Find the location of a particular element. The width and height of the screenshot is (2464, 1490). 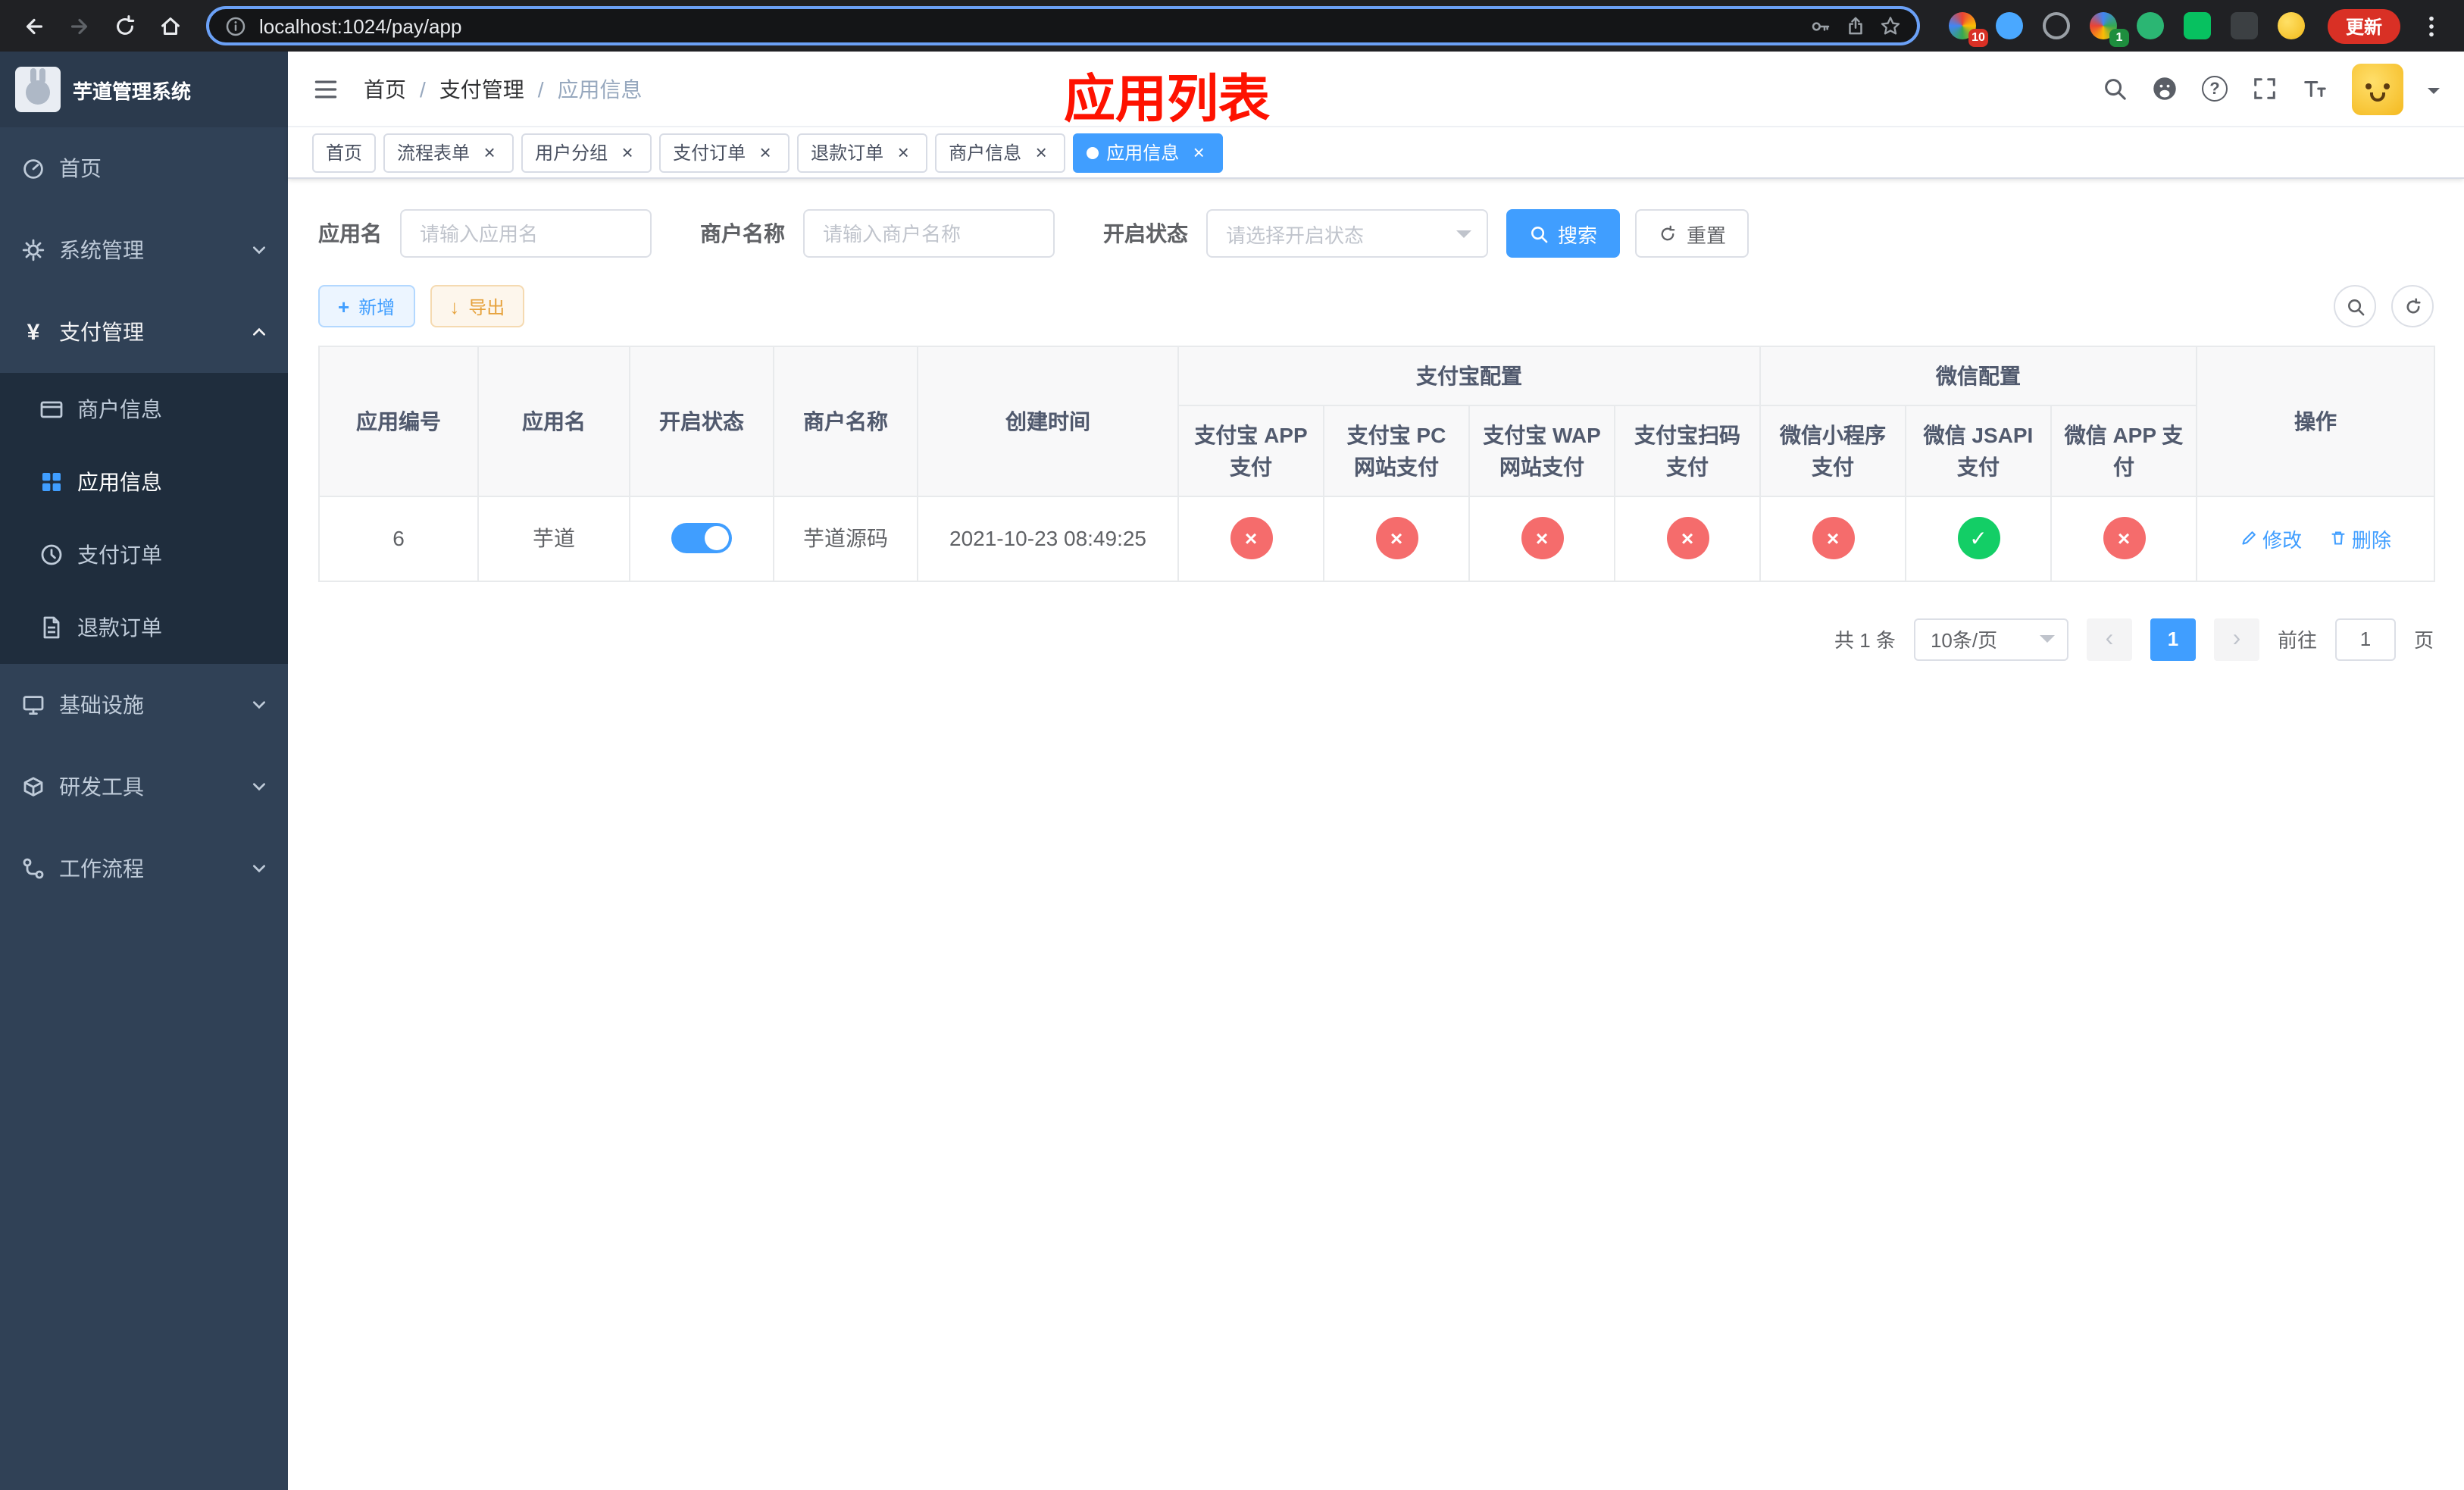

prev-page-button: ‹ is located at coordinates (2109, 639).